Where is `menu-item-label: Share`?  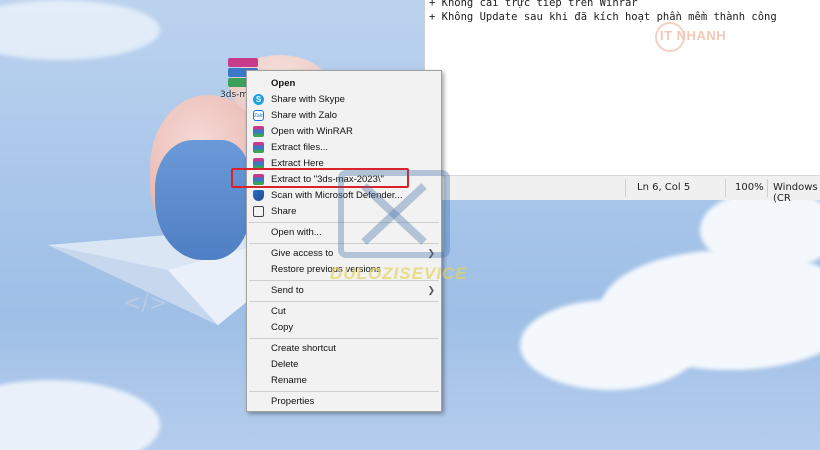
menu-item-label: Share is located at coordinates (284, 211).